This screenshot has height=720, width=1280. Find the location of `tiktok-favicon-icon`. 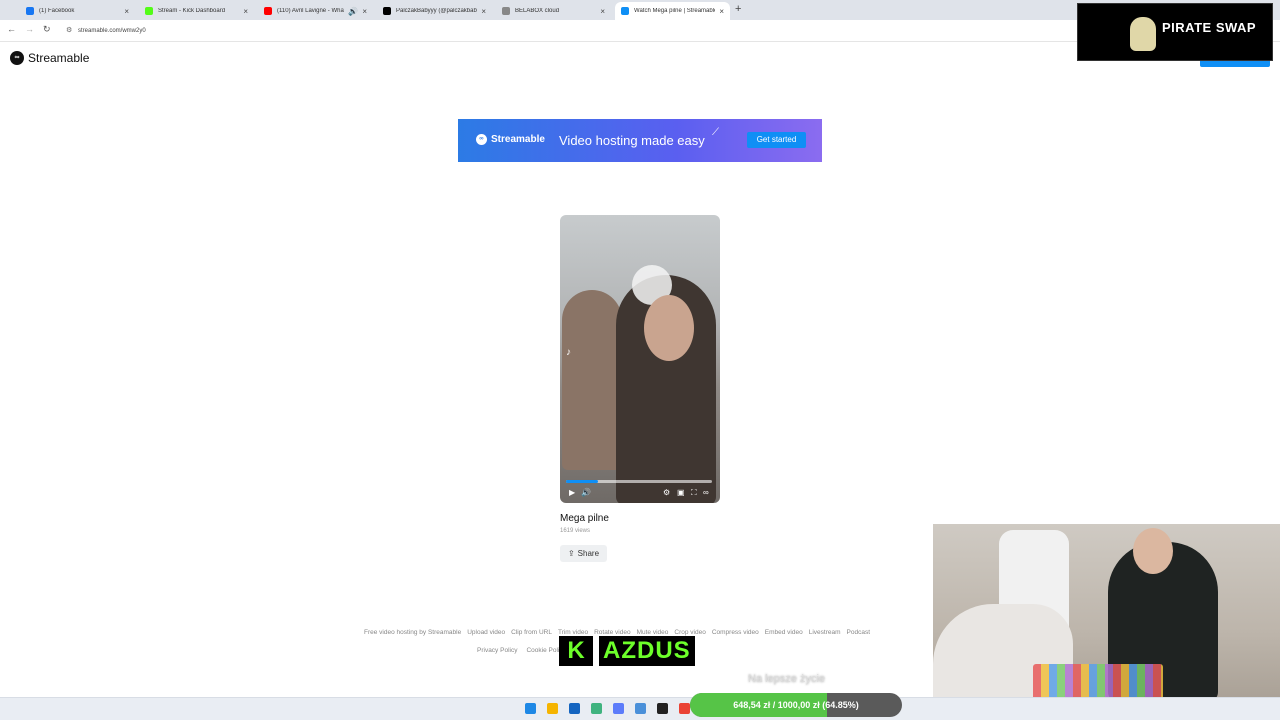

tiktok-favicon-icon is located at coordinates (387, 11).